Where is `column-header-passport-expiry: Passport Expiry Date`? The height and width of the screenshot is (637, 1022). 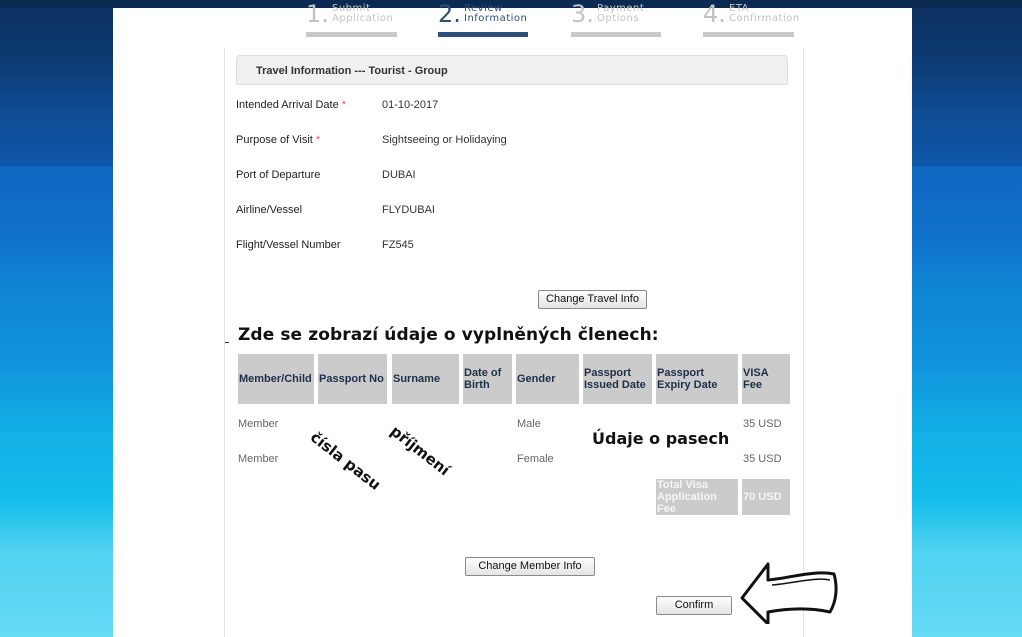
column-header-passport-expiry: Passport Expiry Date is located at coordinates (697, 379).